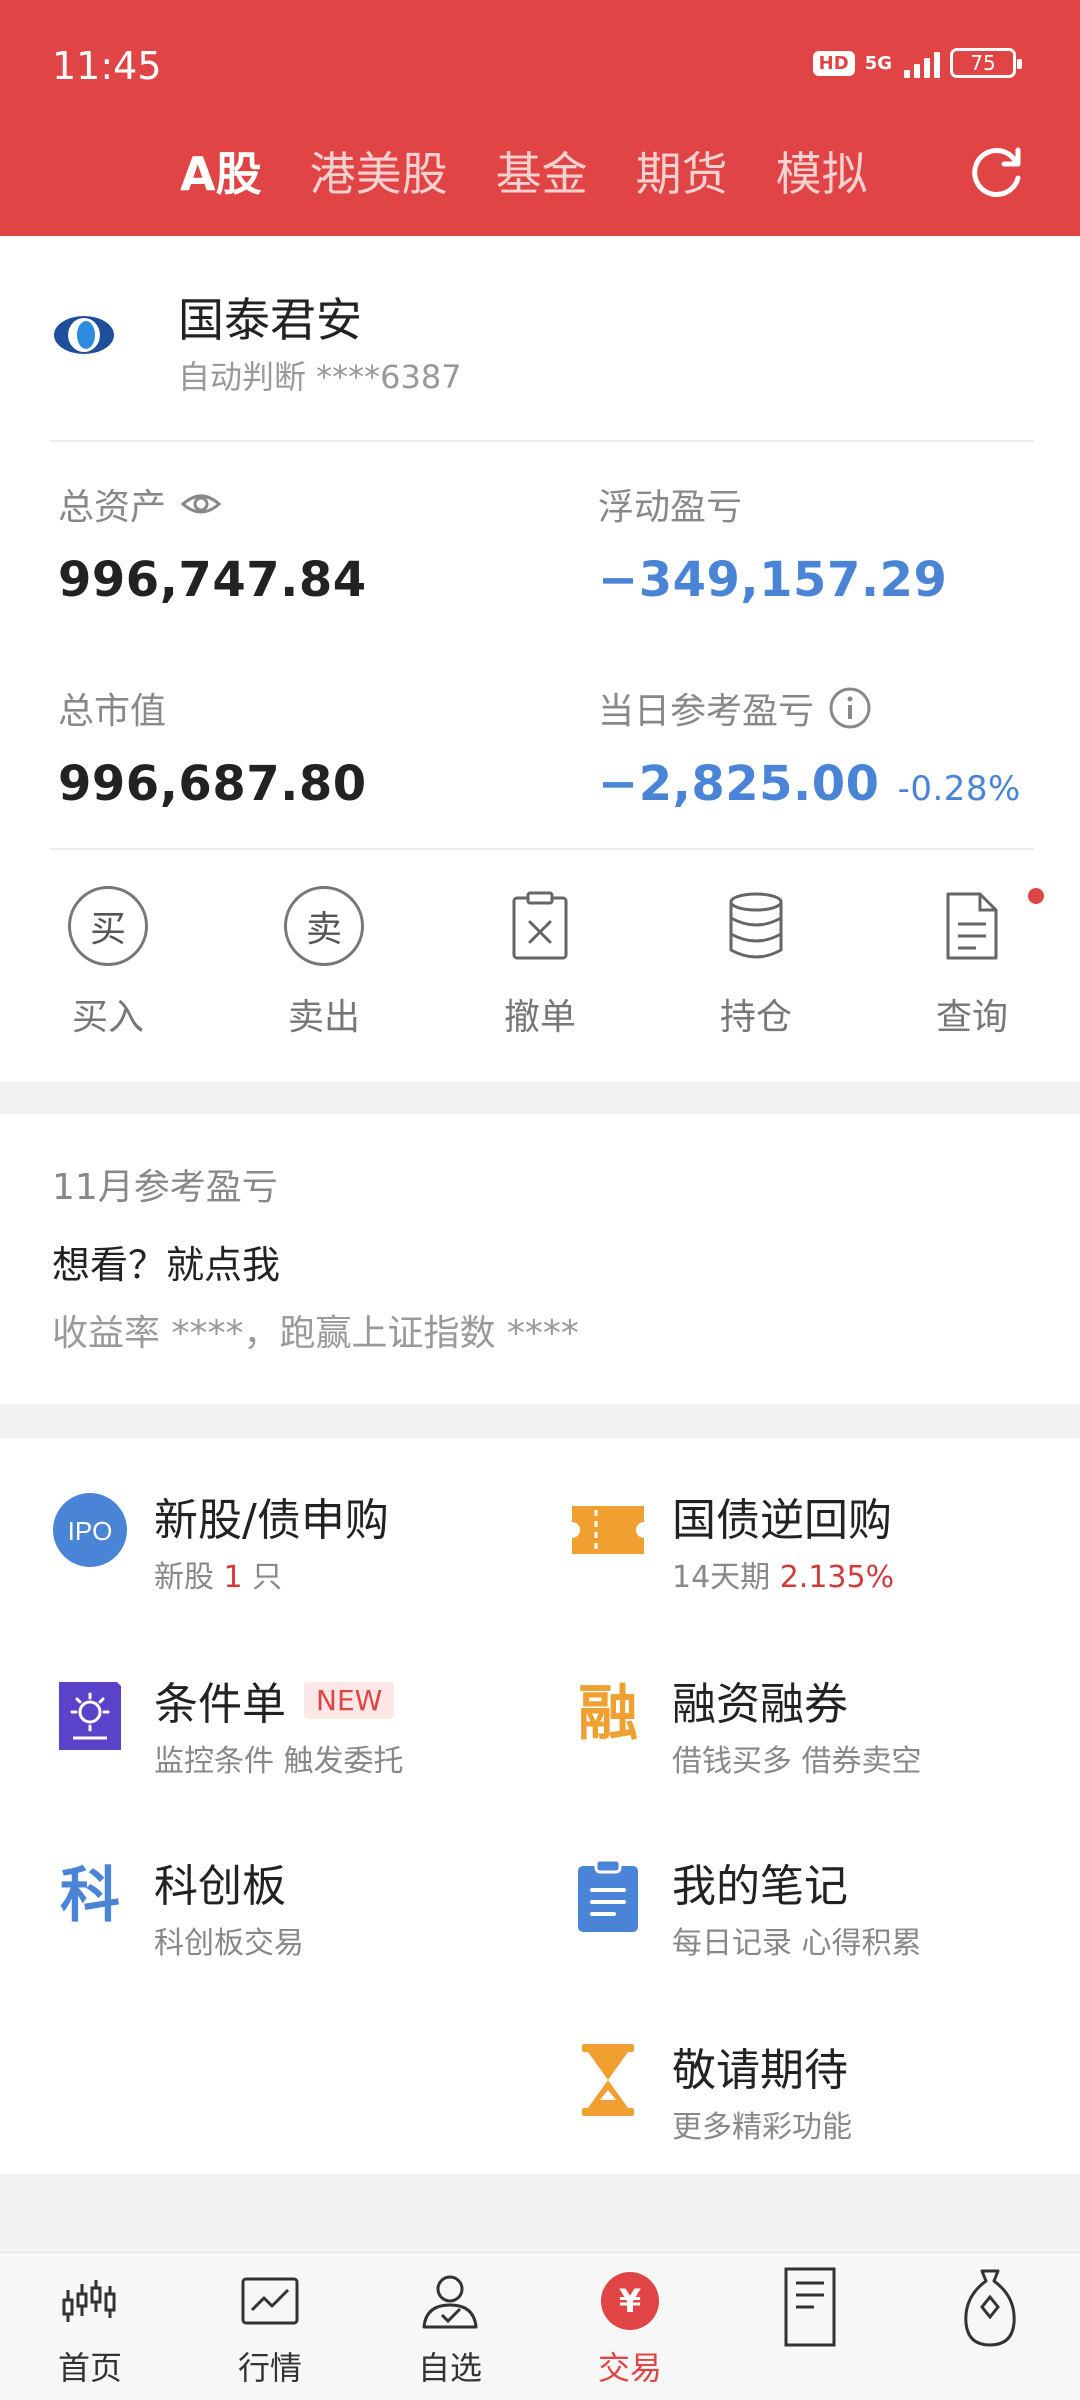 Image resolution: width=1080 pixels, height=2400 pixels. I want to click on battery-level: 75, so click(983, 63).